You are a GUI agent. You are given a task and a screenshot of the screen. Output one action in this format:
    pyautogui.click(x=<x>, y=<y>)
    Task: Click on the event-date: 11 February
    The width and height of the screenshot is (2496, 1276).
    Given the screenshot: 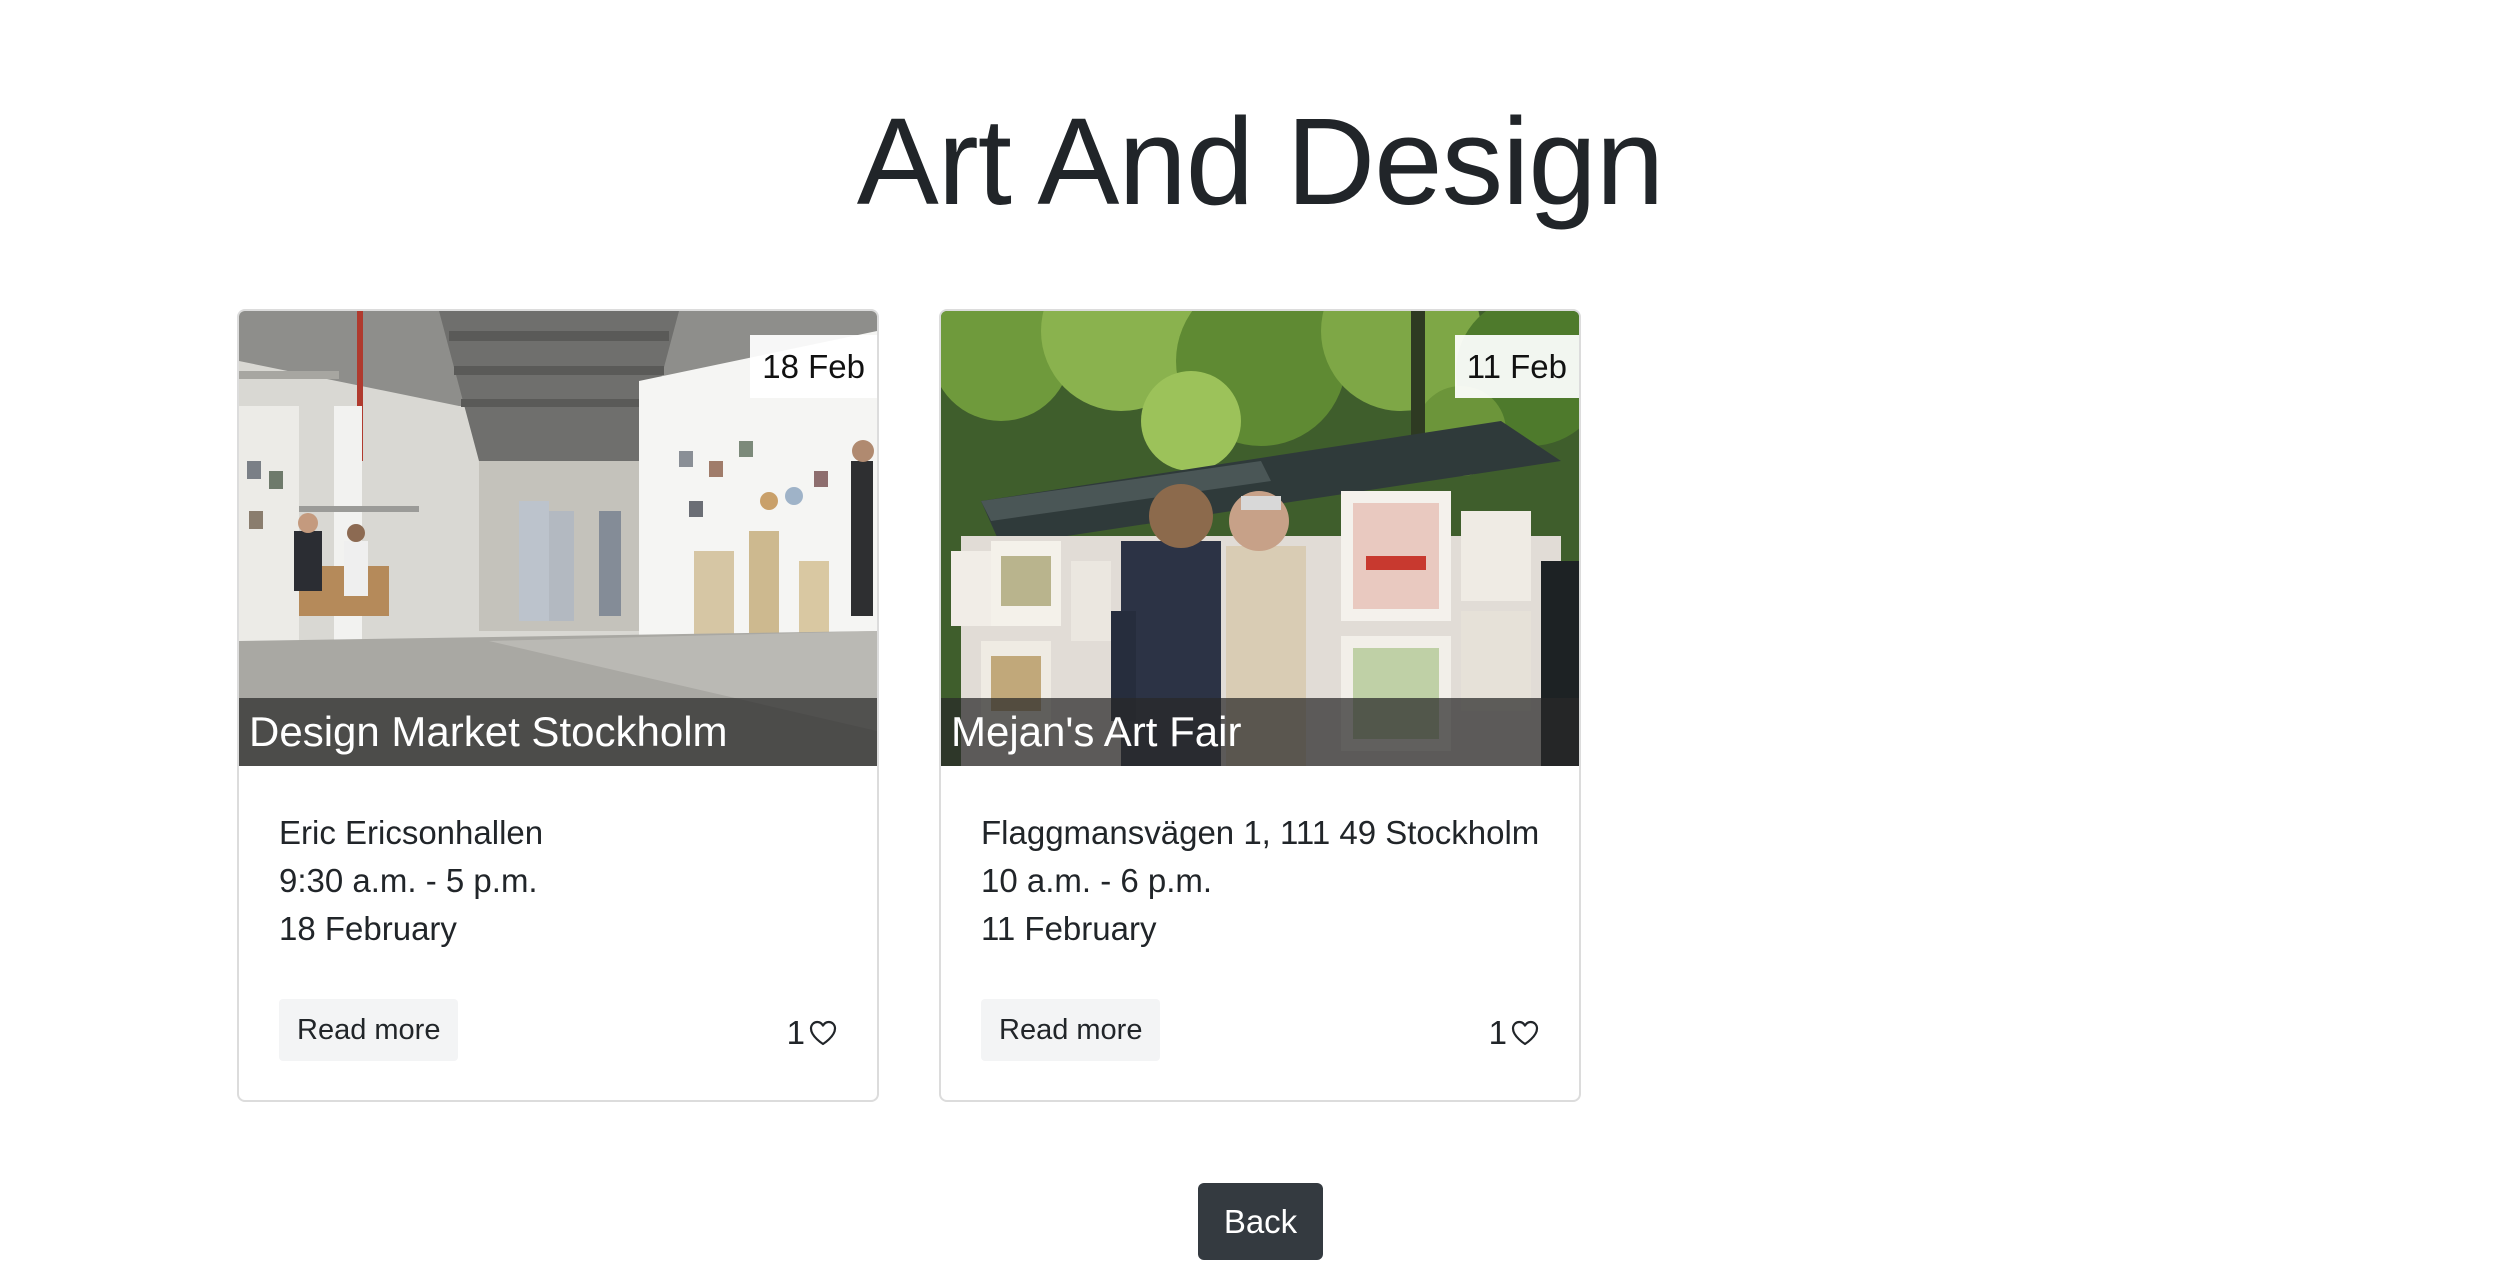 What is the action you would take?
    pyautogui.click(x=1069, y=928)
    